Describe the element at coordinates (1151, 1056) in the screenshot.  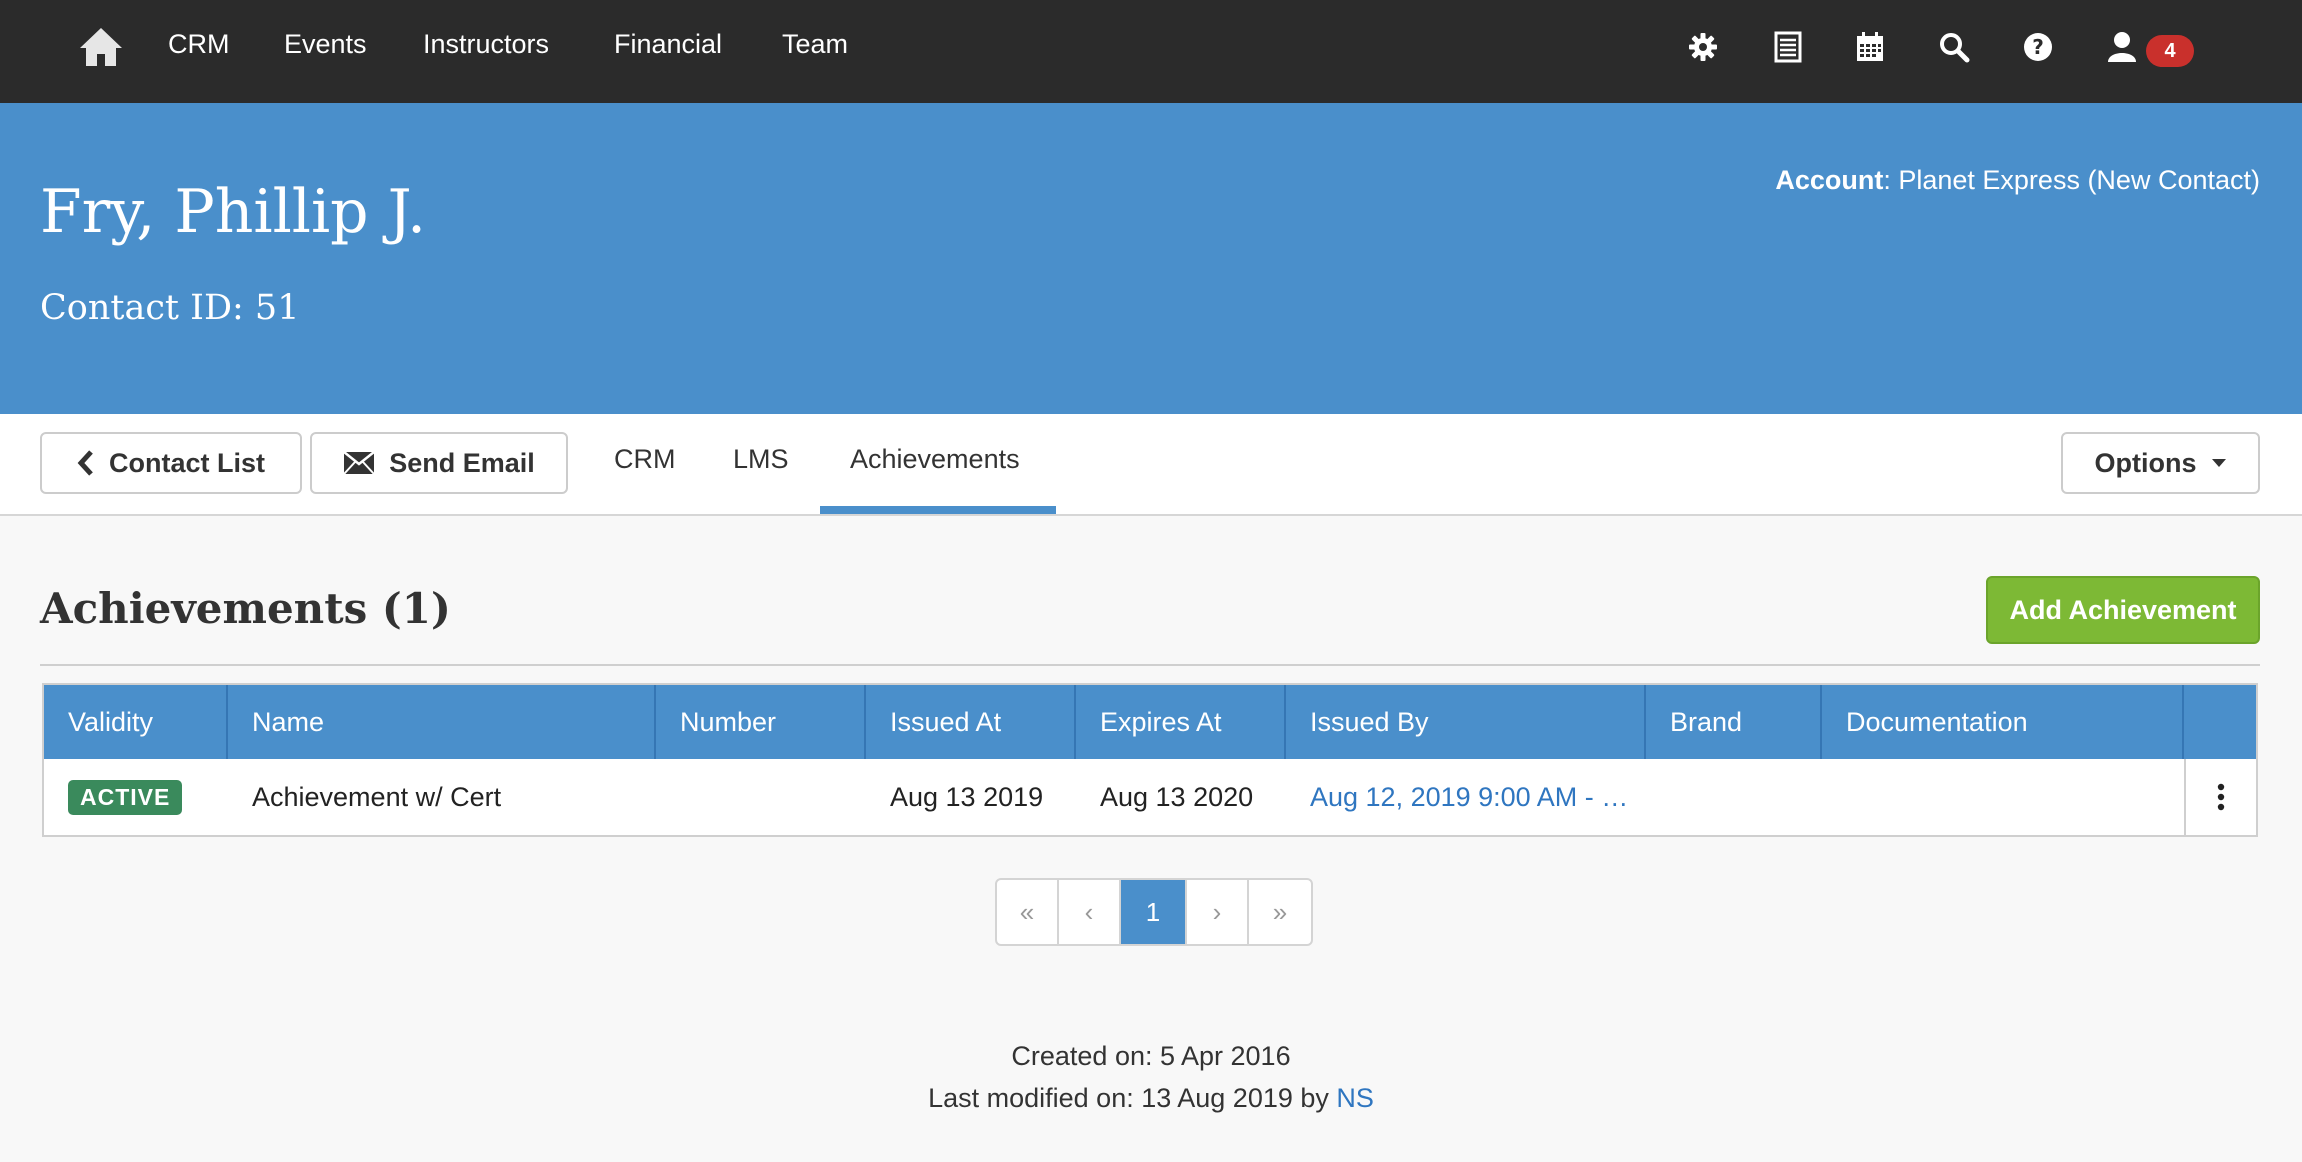
I see `created-on-text: Created on: 5 Apr 2016` at that location.